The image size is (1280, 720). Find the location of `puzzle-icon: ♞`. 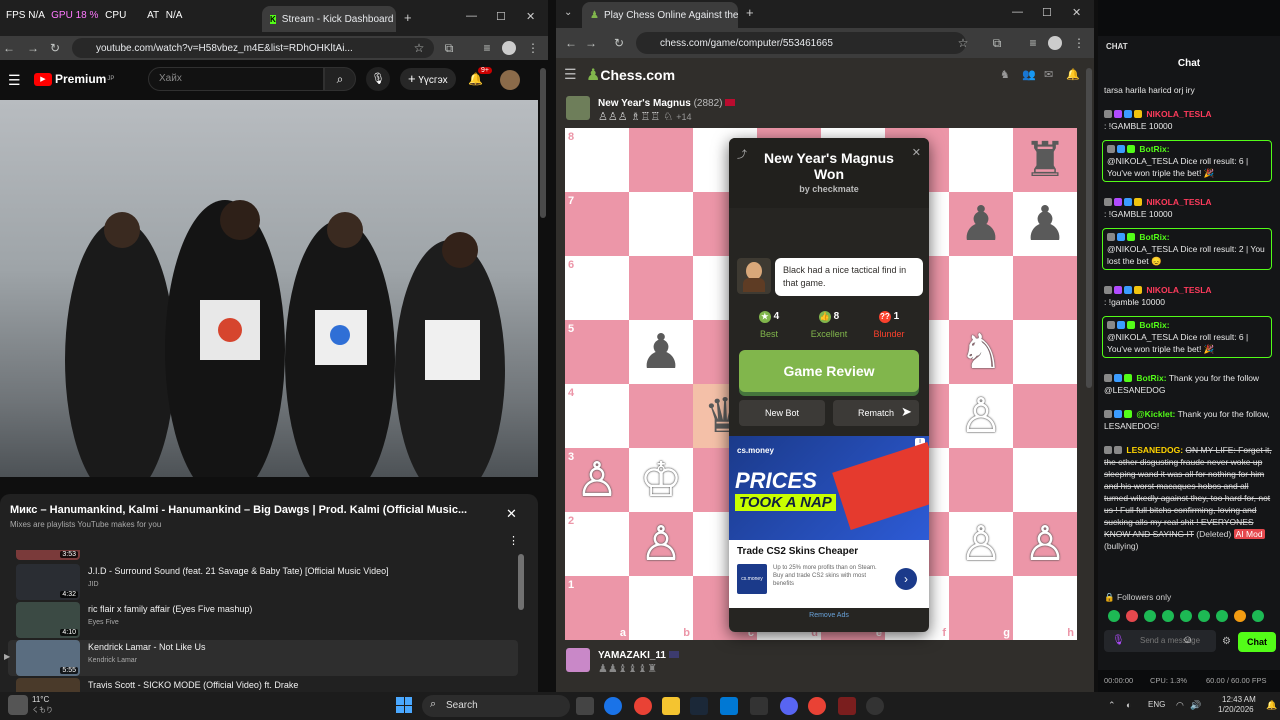

puzzle-icon: ♞ is located at coordinates (1005, 74).